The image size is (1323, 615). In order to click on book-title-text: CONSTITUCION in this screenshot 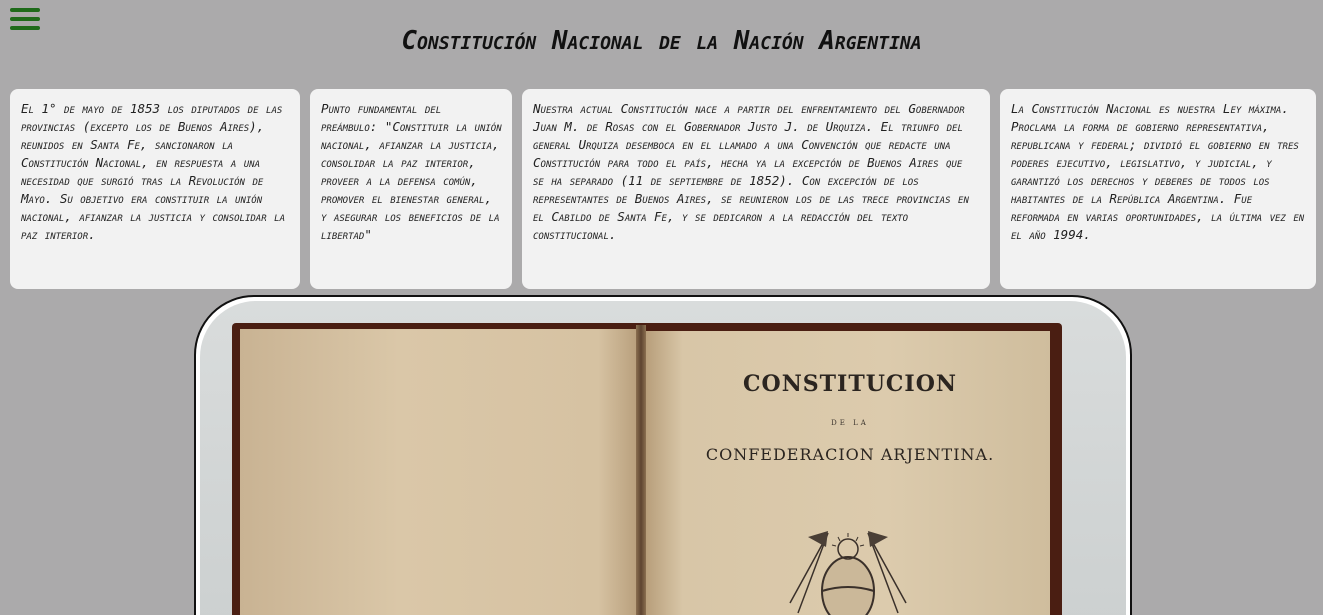, I will do `click(850, 384)`.